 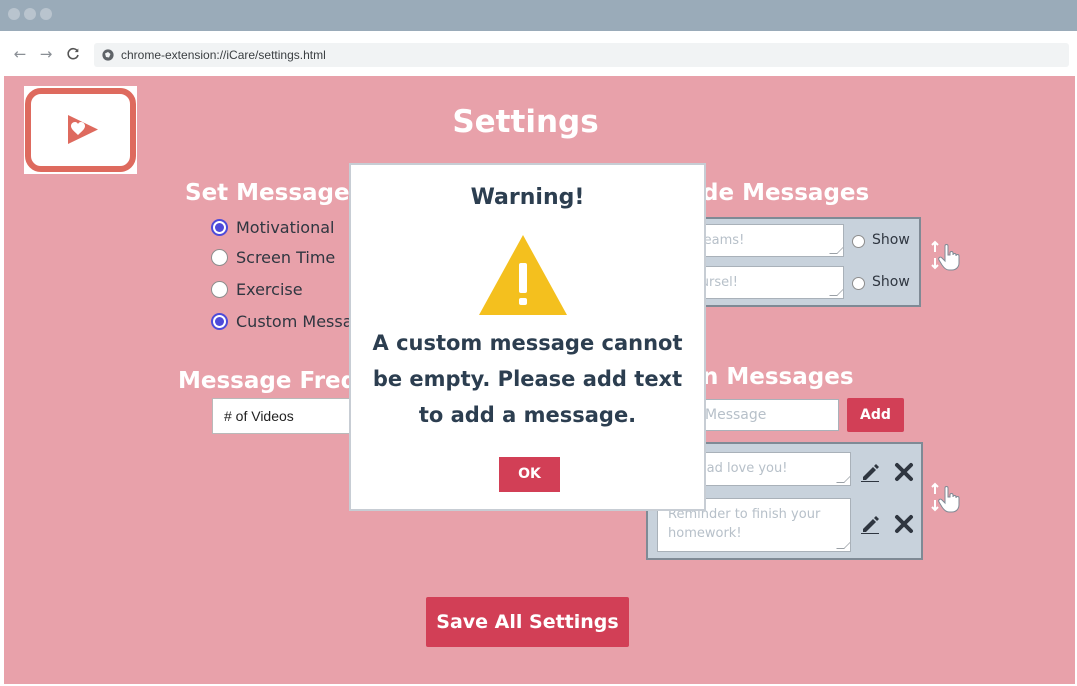 I want to click on address-bar: chrome-extension://iCare/settings.html, so click(x=581, y=55).